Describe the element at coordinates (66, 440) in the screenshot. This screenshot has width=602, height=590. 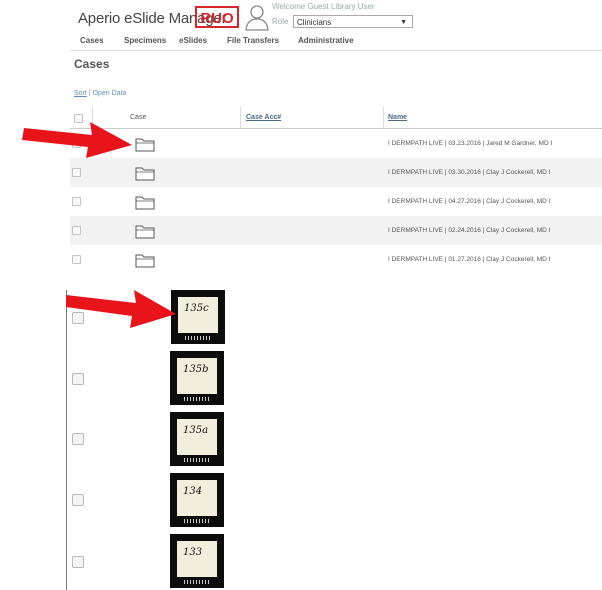
I see `panel-border` at that location.